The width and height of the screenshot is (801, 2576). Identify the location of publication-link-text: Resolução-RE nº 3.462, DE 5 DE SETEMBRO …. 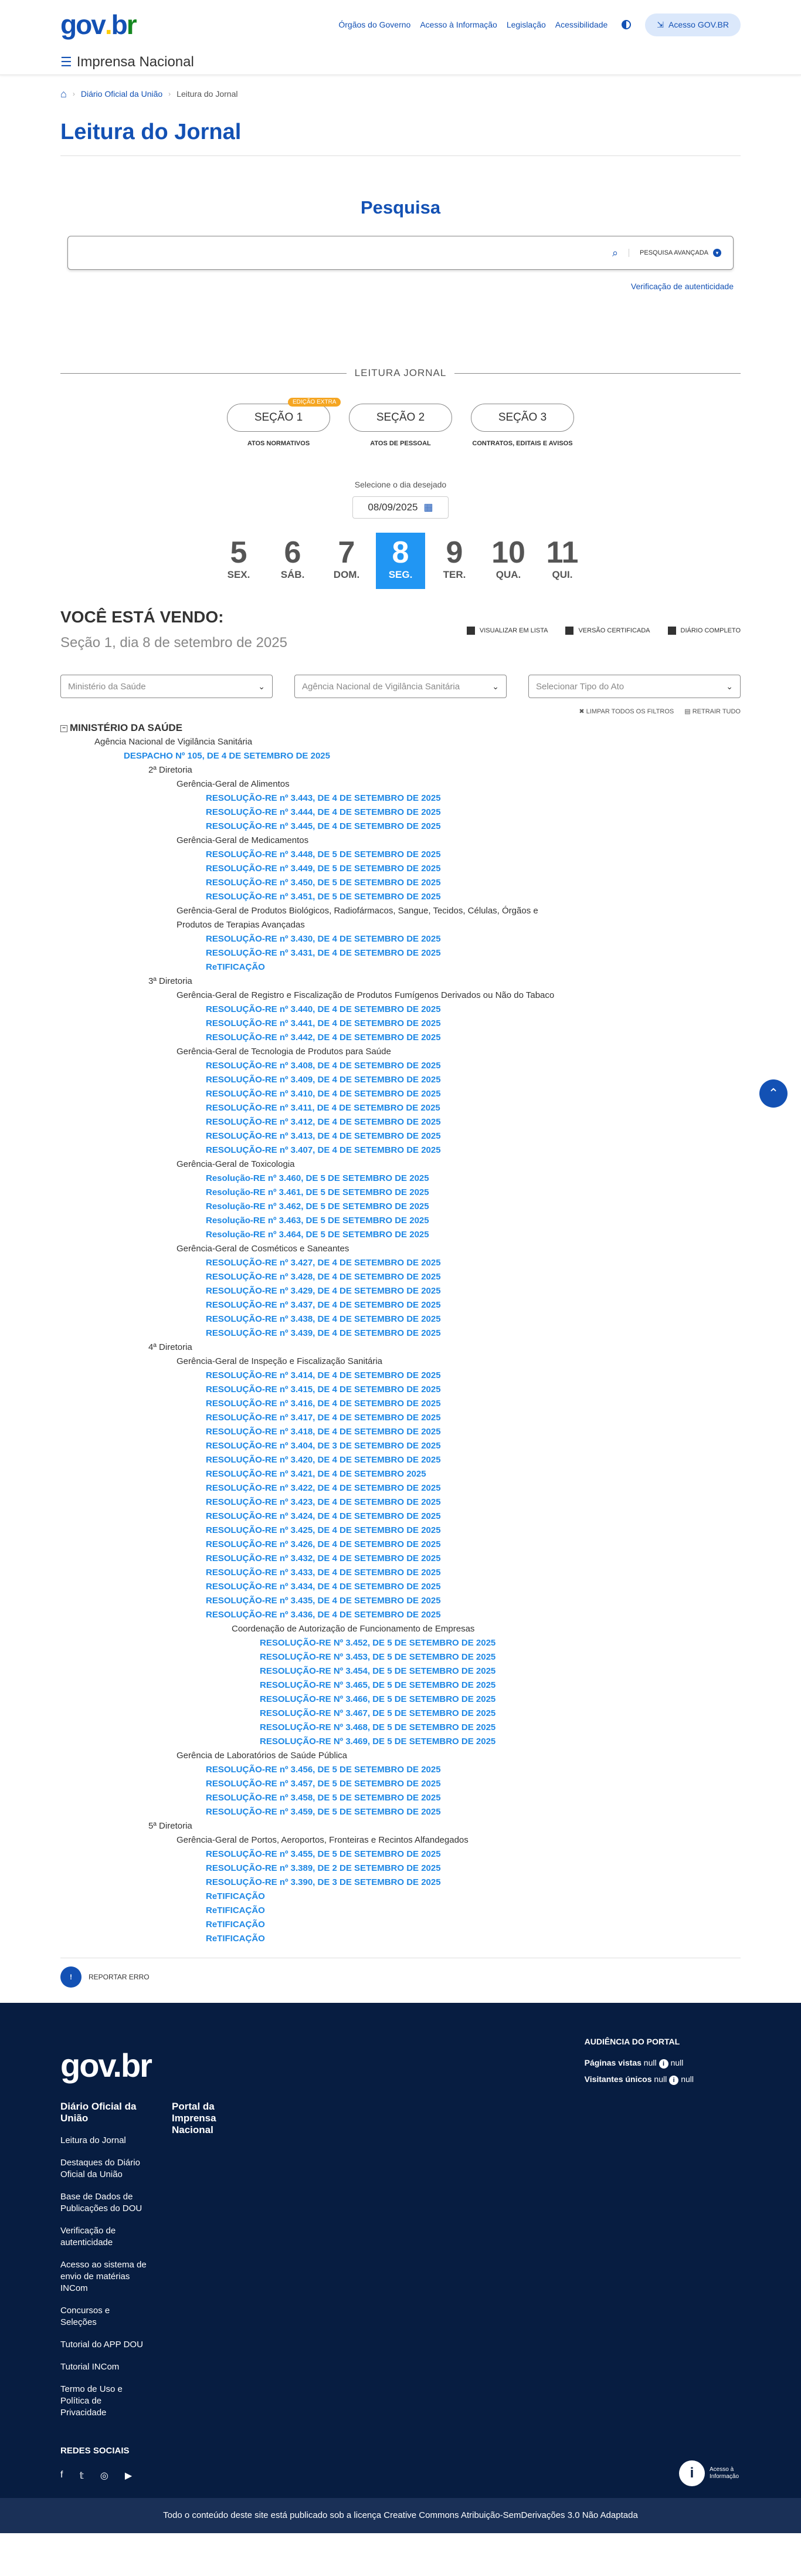
(317, 1206).